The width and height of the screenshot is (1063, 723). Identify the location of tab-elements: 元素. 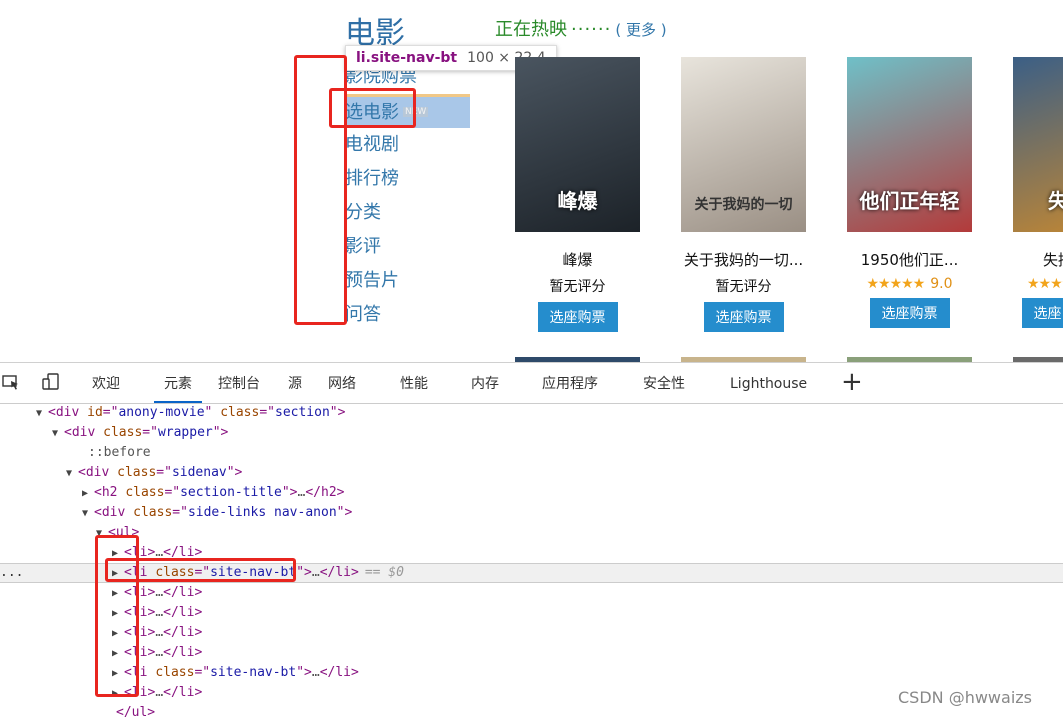
(178, 383).